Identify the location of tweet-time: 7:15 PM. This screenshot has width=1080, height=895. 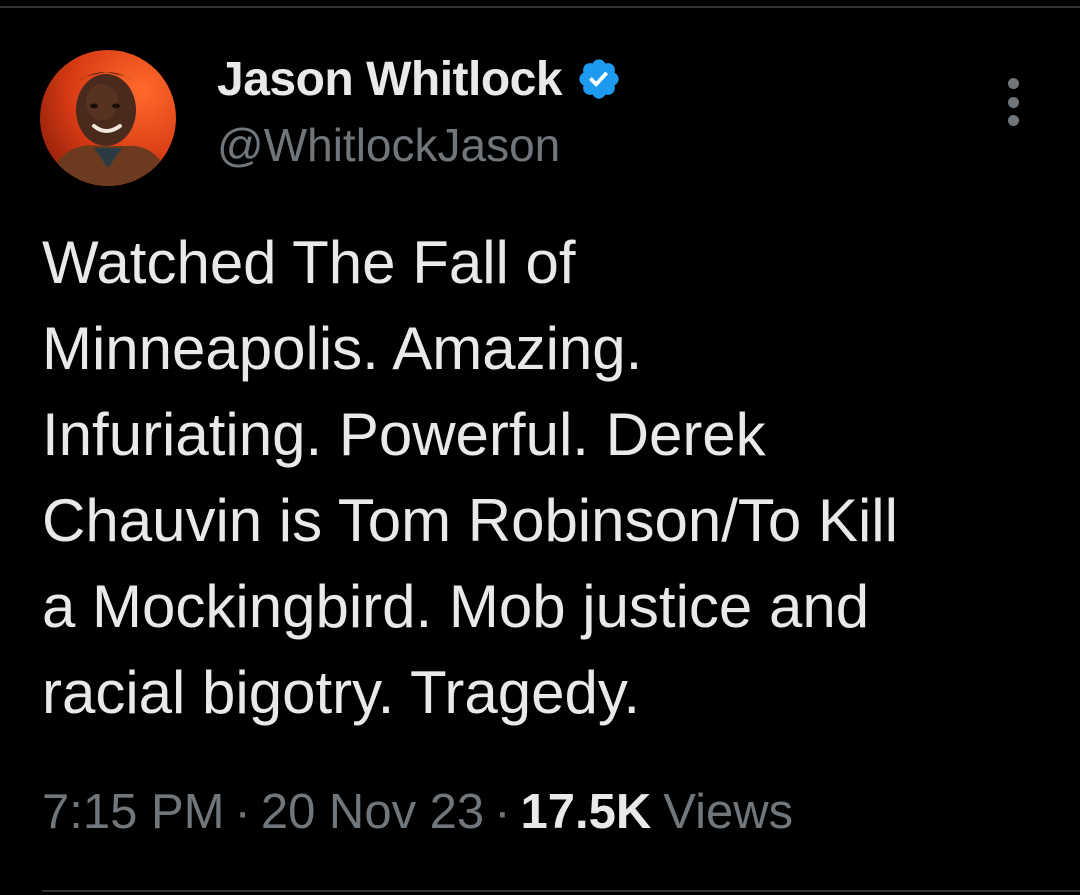
(133, 812).